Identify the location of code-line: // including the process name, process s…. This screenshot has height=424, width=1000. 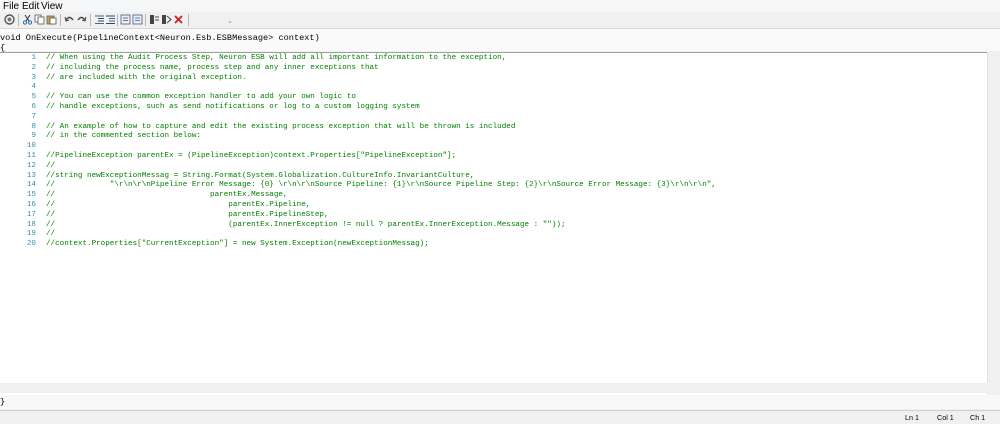
(212, 69).